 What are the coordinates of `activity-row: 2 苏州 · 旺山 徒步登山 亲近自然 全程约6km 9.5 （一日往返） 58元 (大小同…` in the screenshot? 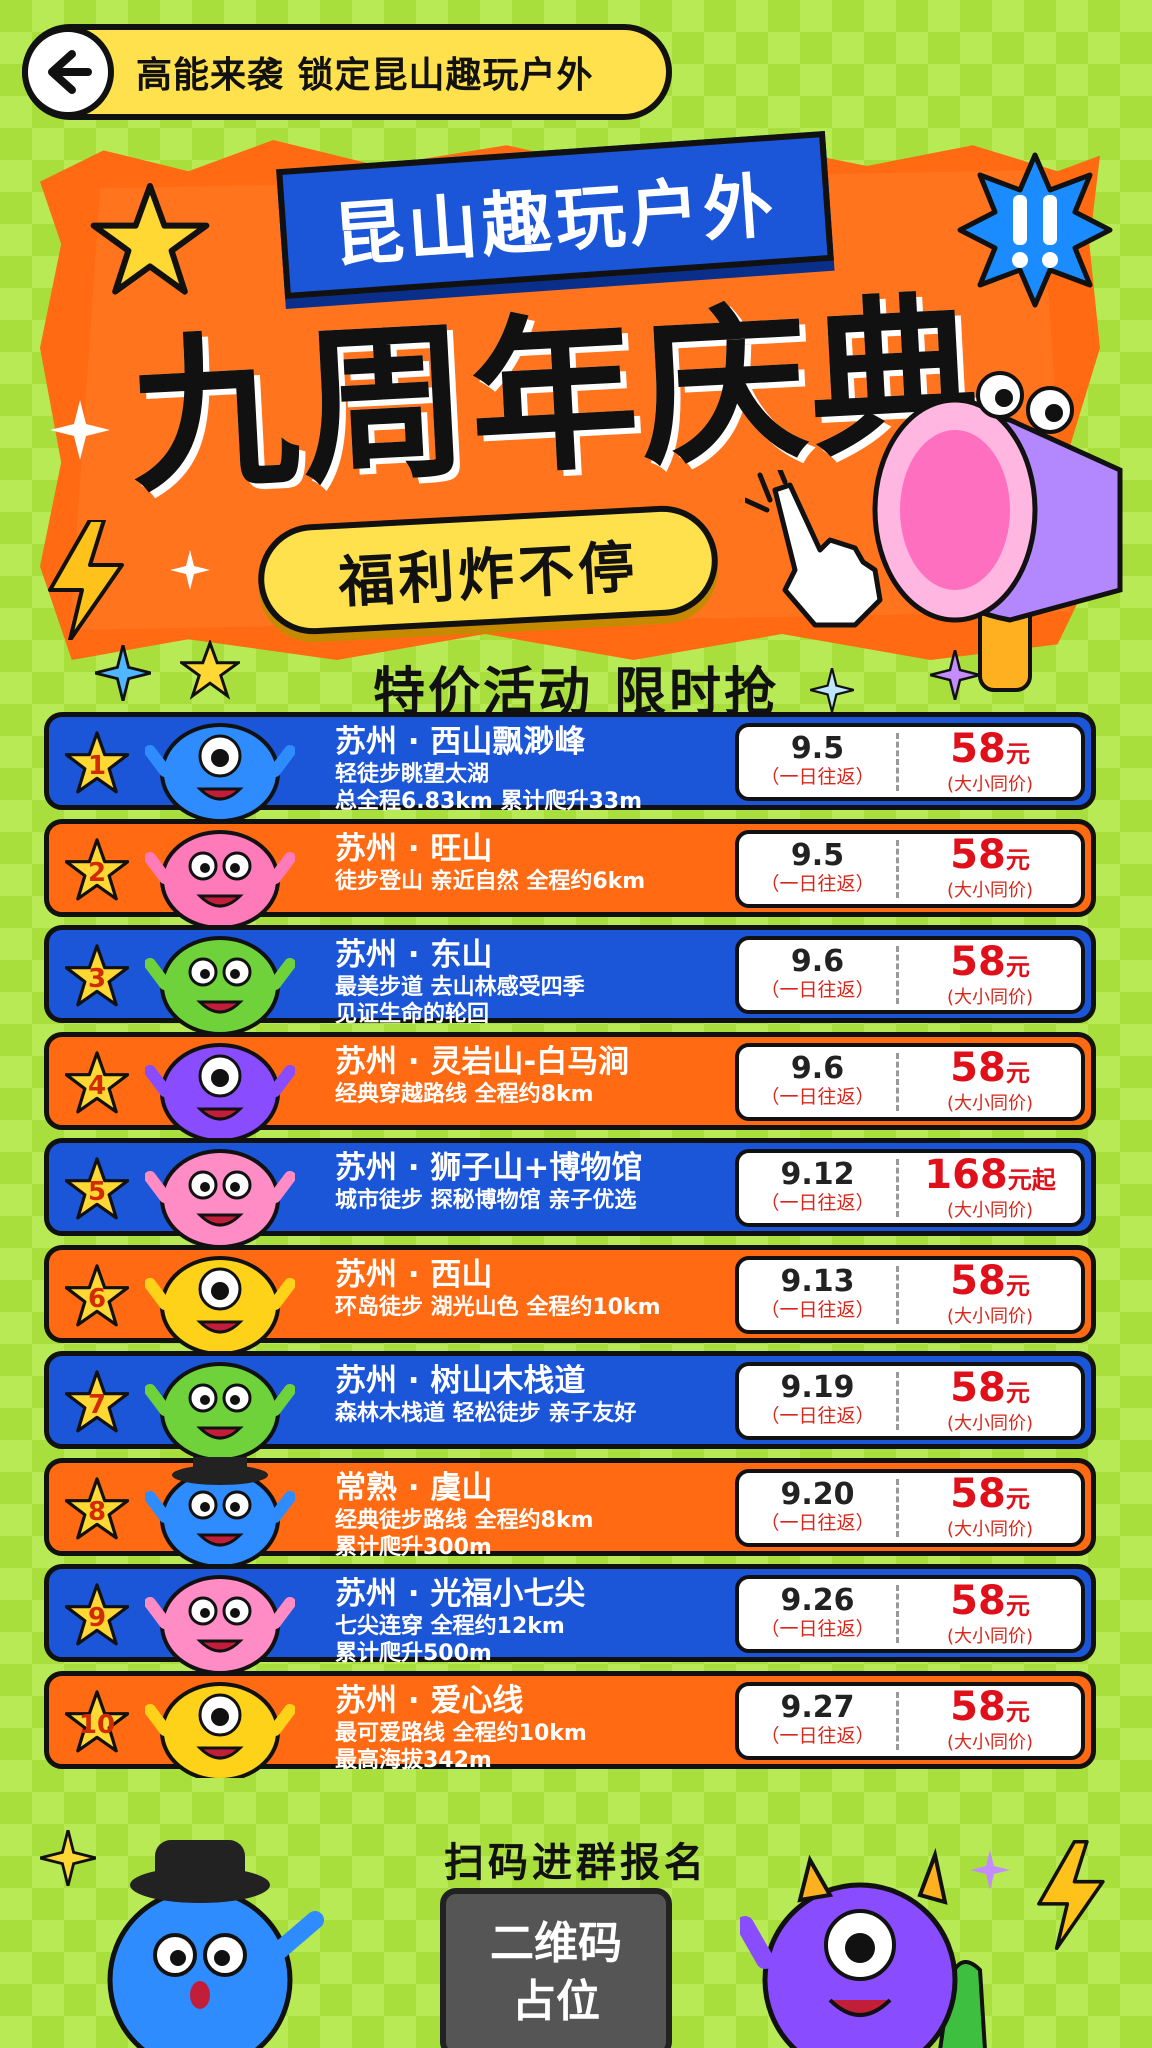 It's located at (570, 874).